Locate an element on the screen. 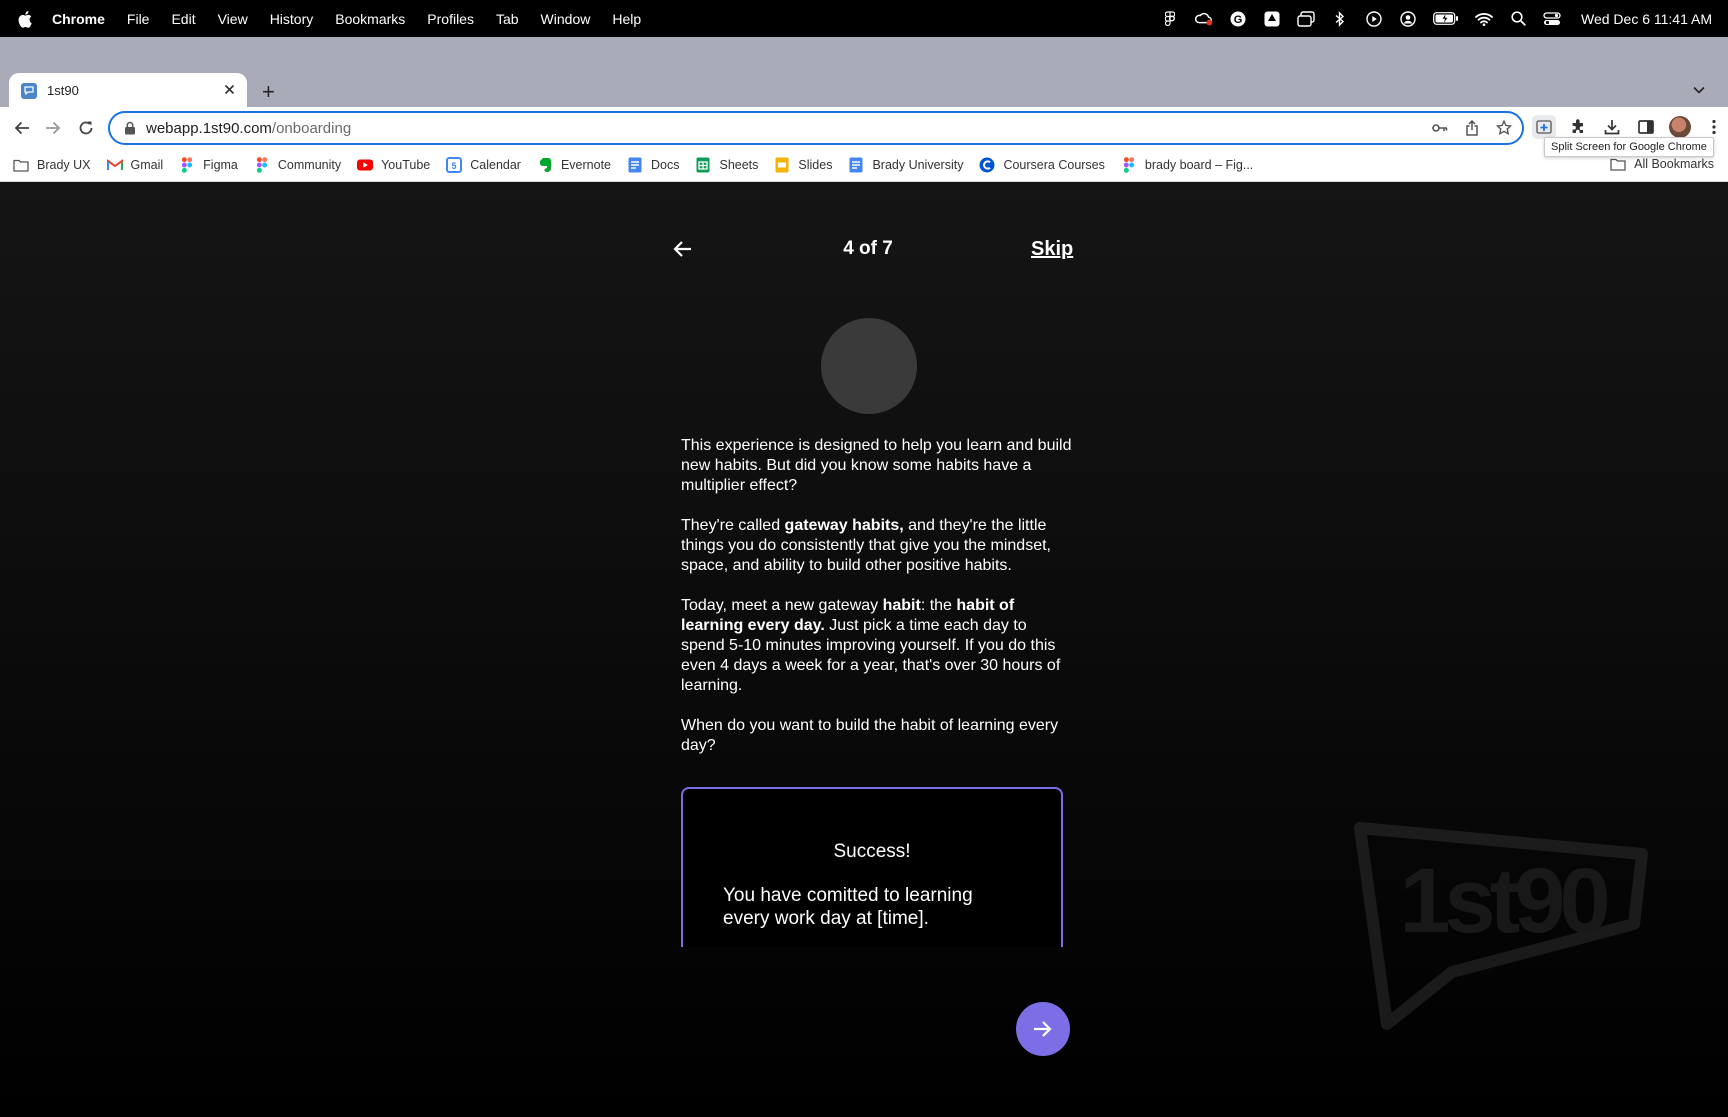  onboarding-header: 4 of 7 Skip is located at coordinates (872, 253).